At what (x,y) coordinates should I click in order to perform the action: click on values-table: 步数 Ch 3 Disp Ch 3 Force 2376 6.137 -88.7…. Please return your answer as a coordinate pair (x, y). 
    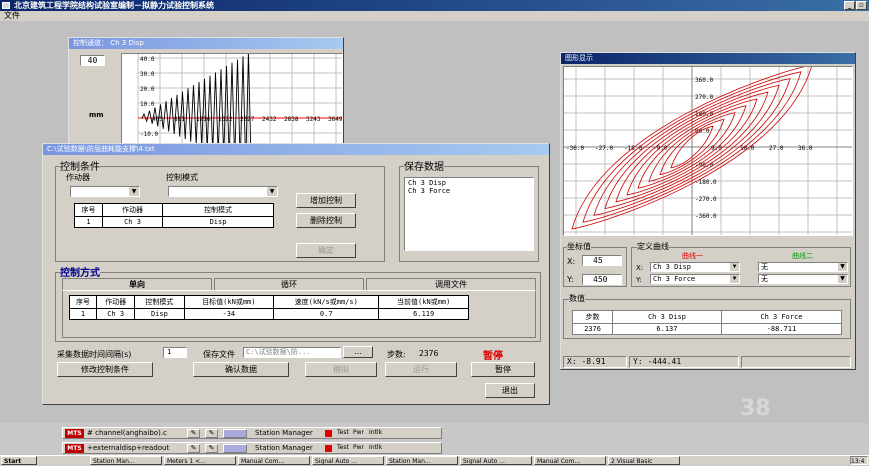
    Looking at the image, I should click on (707, 322).